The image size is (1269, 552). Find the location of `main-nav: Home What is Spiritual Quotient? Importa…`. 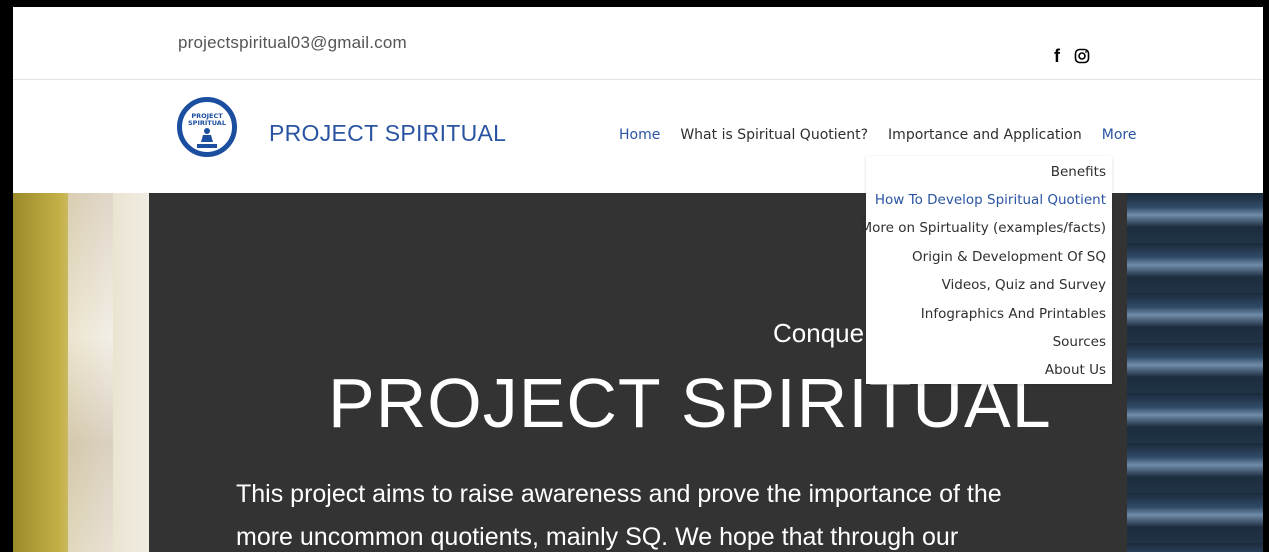

main-nav: Home What is Spiritual Quotient? Importa… is located at coordinates (877, 135).